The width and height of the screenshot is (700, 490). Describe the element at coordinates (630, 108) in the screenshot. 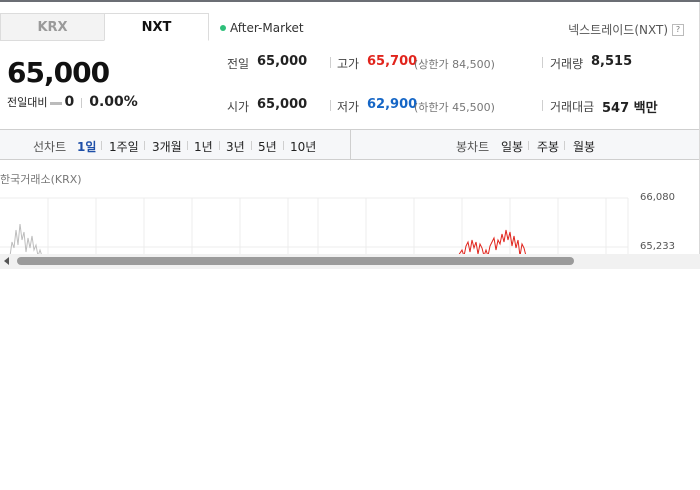

I see `amount-value: 547 백만` at that location.